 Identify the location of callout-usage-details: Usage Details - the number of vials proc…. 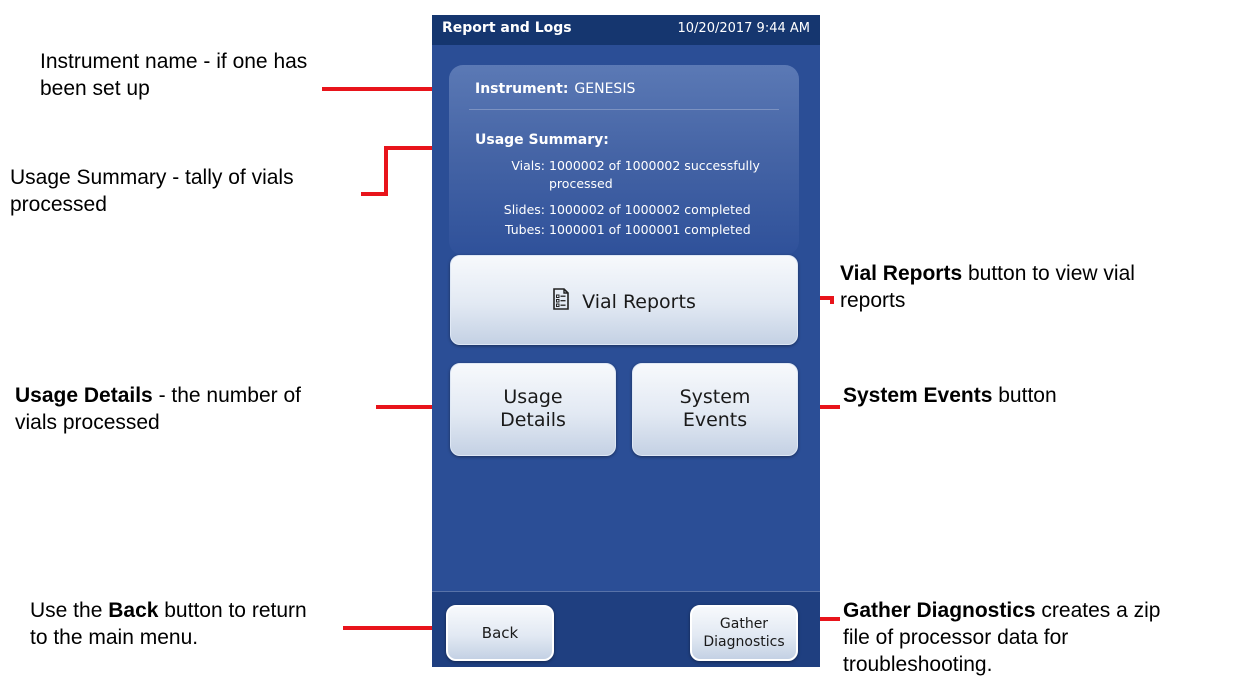
(158, 409).